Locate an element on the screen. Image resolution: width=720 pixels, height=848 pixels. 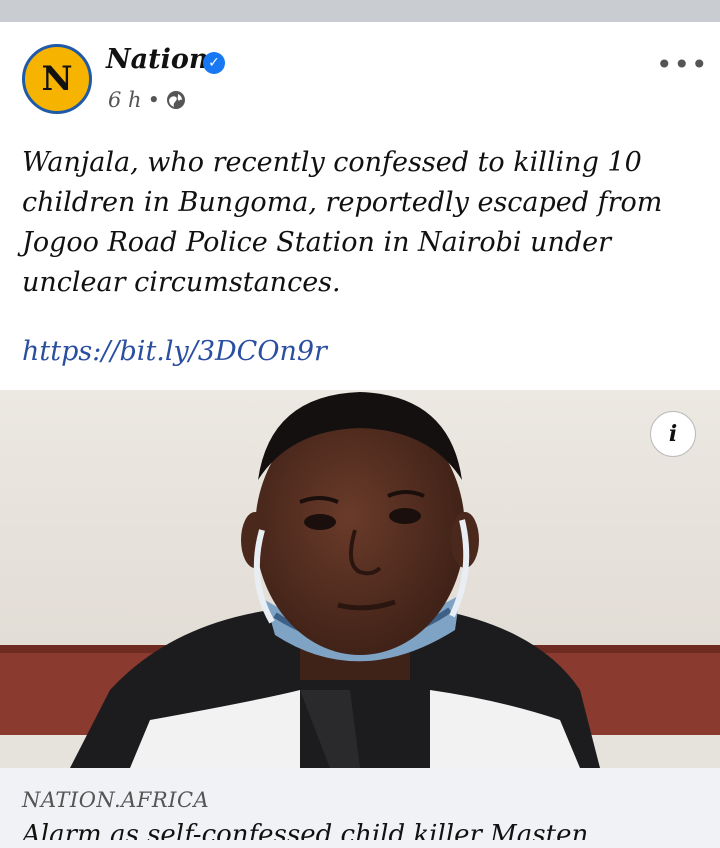
page-avatar: N is located at coordinates (57, 79).